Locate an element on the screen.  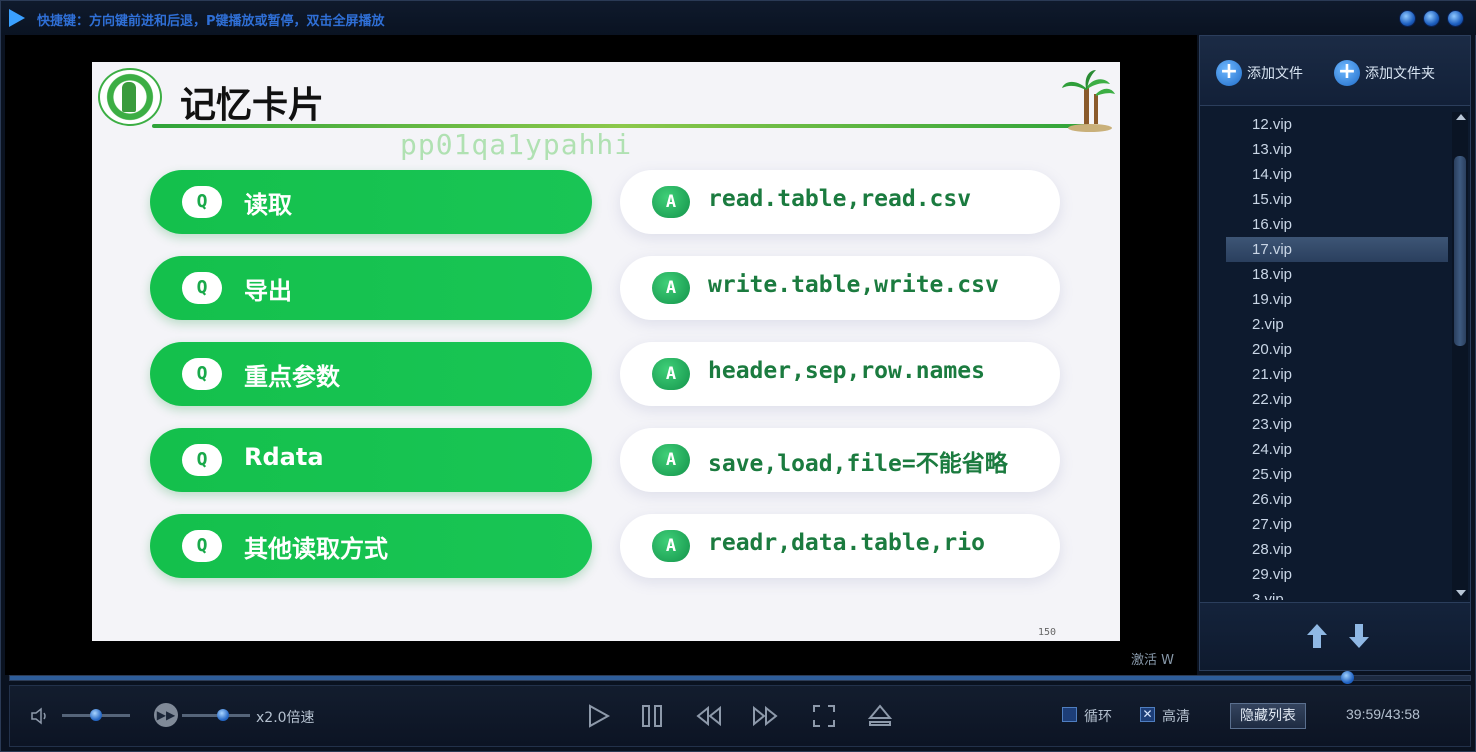
hide-list-button: 隐藏列表 is located at coordinates (1268, 716).